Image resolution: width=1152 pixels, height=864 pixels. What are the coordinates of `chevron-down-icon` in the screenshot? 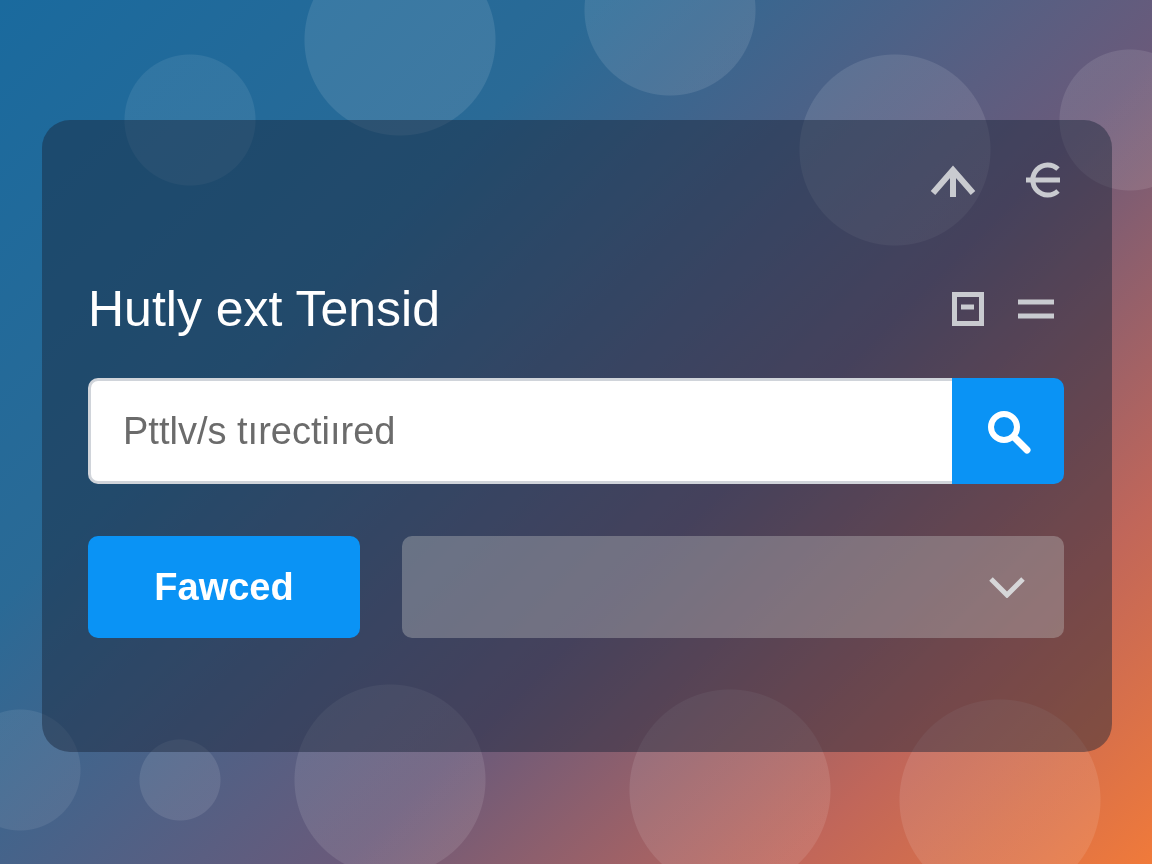 It's located at (1007, 587).